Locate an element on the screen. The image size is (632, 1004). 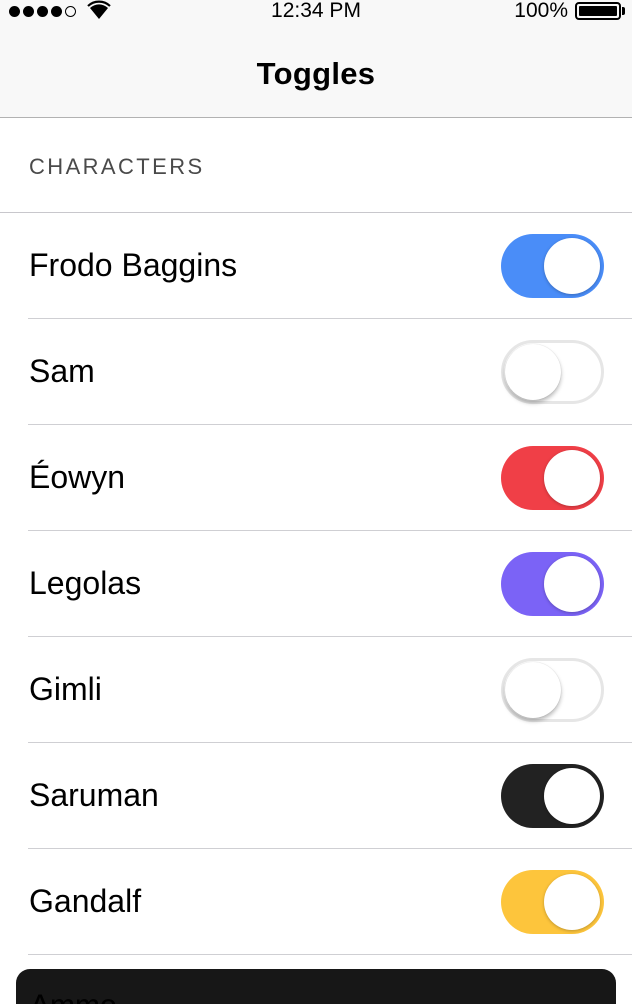
character-name: Gandalf is located at coordinates (85, 901).